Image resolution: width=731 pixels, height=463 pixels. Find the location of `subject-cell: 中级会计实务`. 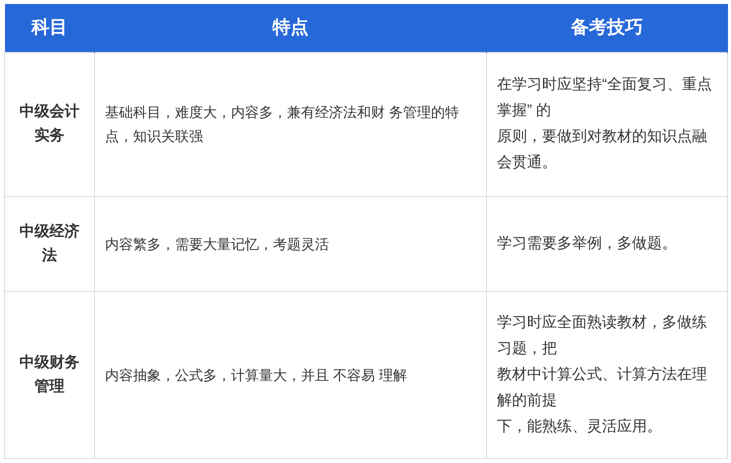

subject-cell: 中级会计实务 is located at coordinates (49, 124).